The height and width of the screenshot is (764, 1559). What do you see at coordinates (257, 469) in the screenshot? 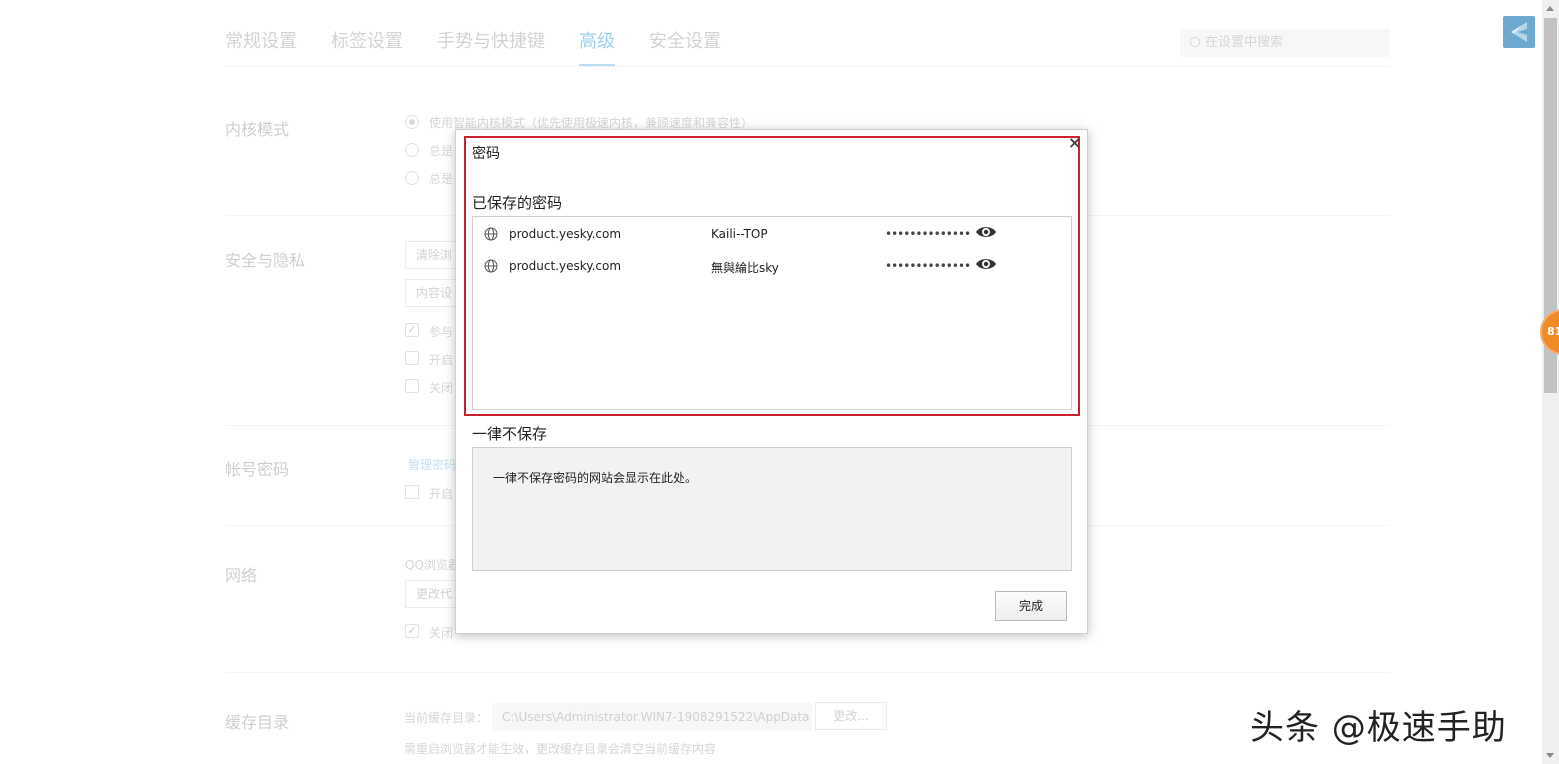
I see `account-label: 帐号密码` at bounding box center [257, 469].